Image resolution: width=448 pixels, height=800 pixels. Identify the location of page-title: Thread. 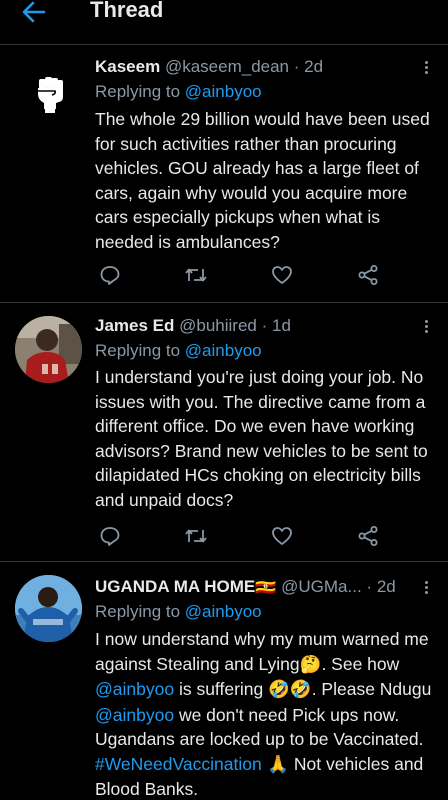
(127, 11).